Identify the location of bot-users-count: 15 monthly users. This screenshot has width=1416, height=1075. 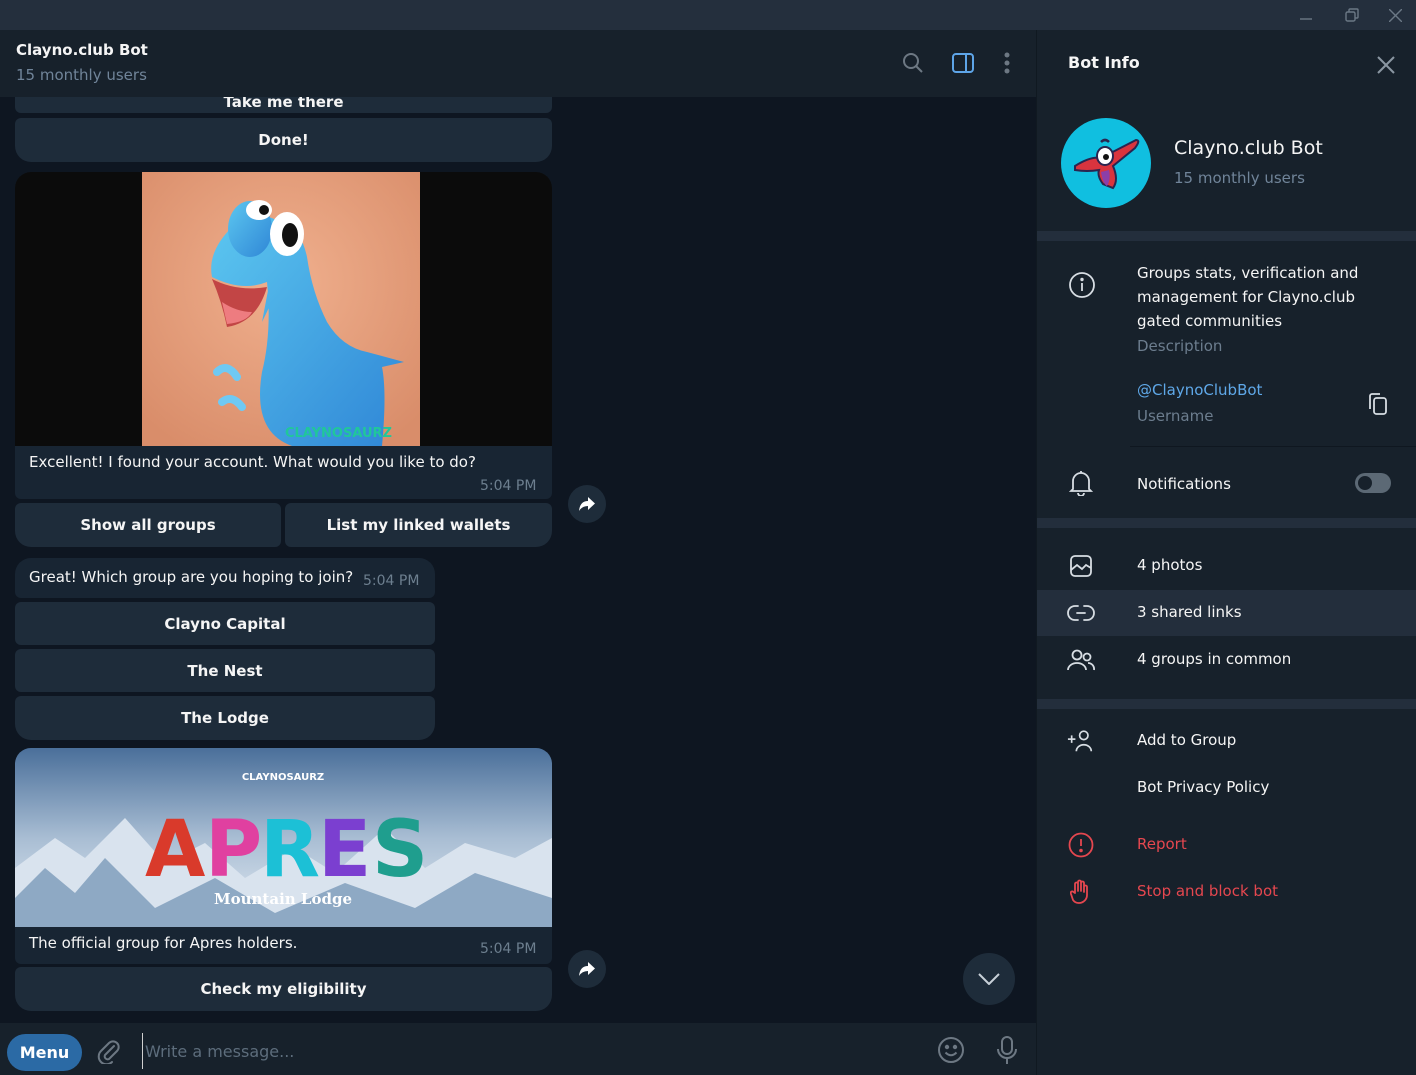
(1239, 178).